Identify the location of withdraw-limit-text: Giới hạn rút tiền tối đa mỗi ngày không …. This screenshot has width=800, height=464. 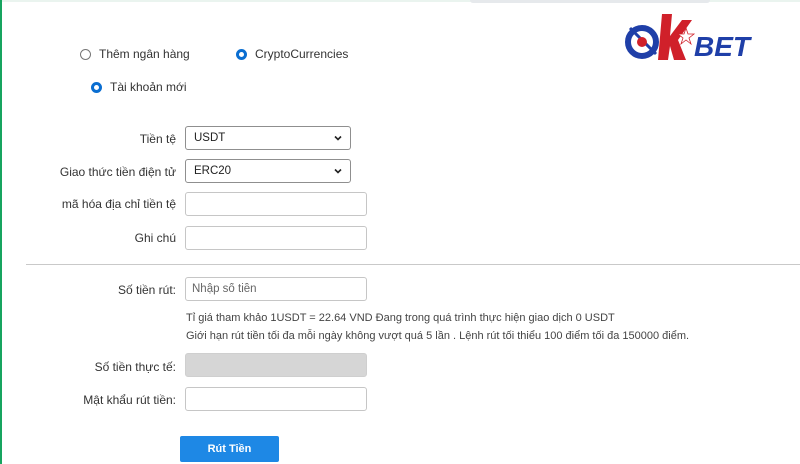
(438, 336).